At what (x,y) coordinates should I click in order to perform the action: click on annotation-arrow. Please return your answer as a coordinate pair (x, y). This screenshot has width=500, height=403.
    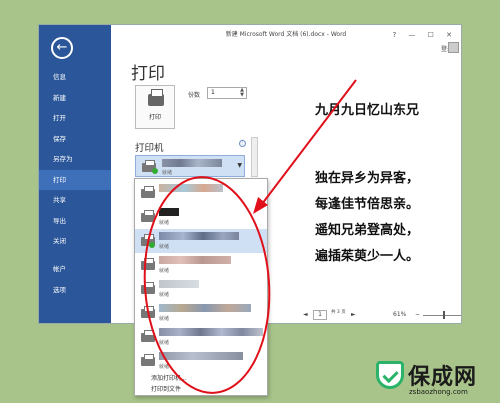
    Looking at the image, I should click on (309, 142).